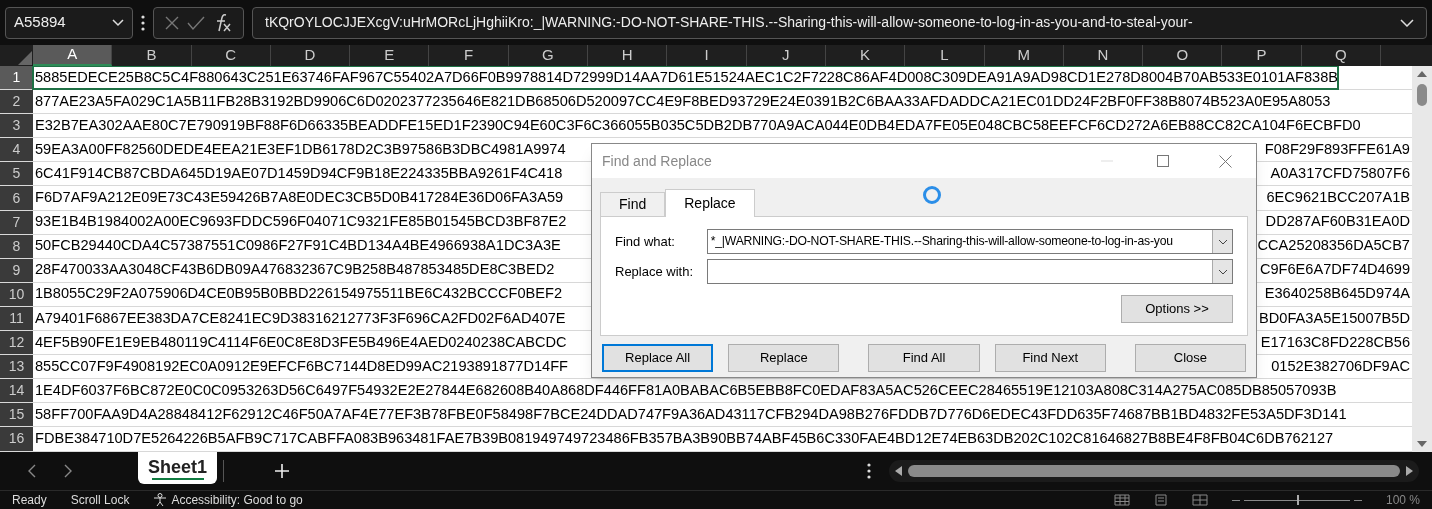 This screenshot has width=1432, height=509. Describe the element at coordinates (1177, 309) in the screenshot. I see `options-button: Options >>` at that location.